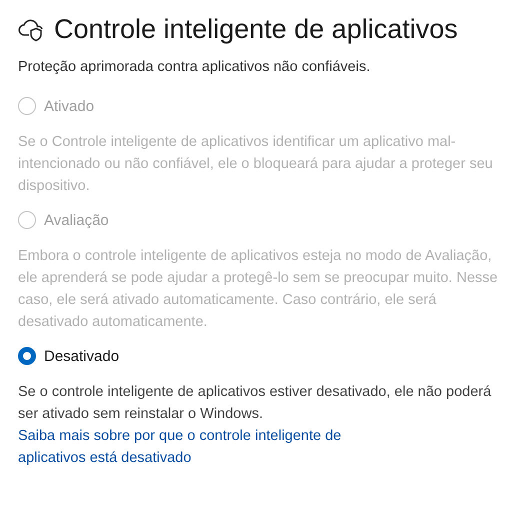  I want to click on option-description: Se o Controle inteligente de aplicativos identificar um aplicativo mal-intencionado ou não confiável, ele o bloqueará para ajudar a proteger seu dispositivo., so click(256, 164).